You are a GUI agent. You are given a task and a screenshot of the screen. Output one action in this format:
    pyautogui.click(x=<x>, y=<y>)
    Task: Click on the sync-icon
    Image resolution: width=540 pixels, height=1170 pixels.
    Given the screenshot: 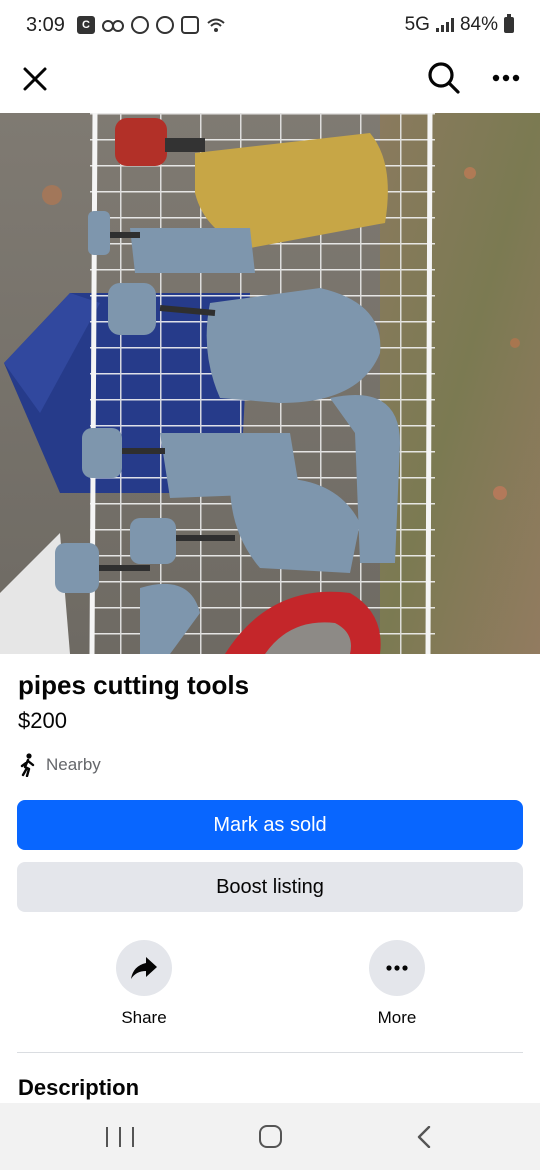 What is the action you would take?
    pyautogui.click(x=139, y=25)
    